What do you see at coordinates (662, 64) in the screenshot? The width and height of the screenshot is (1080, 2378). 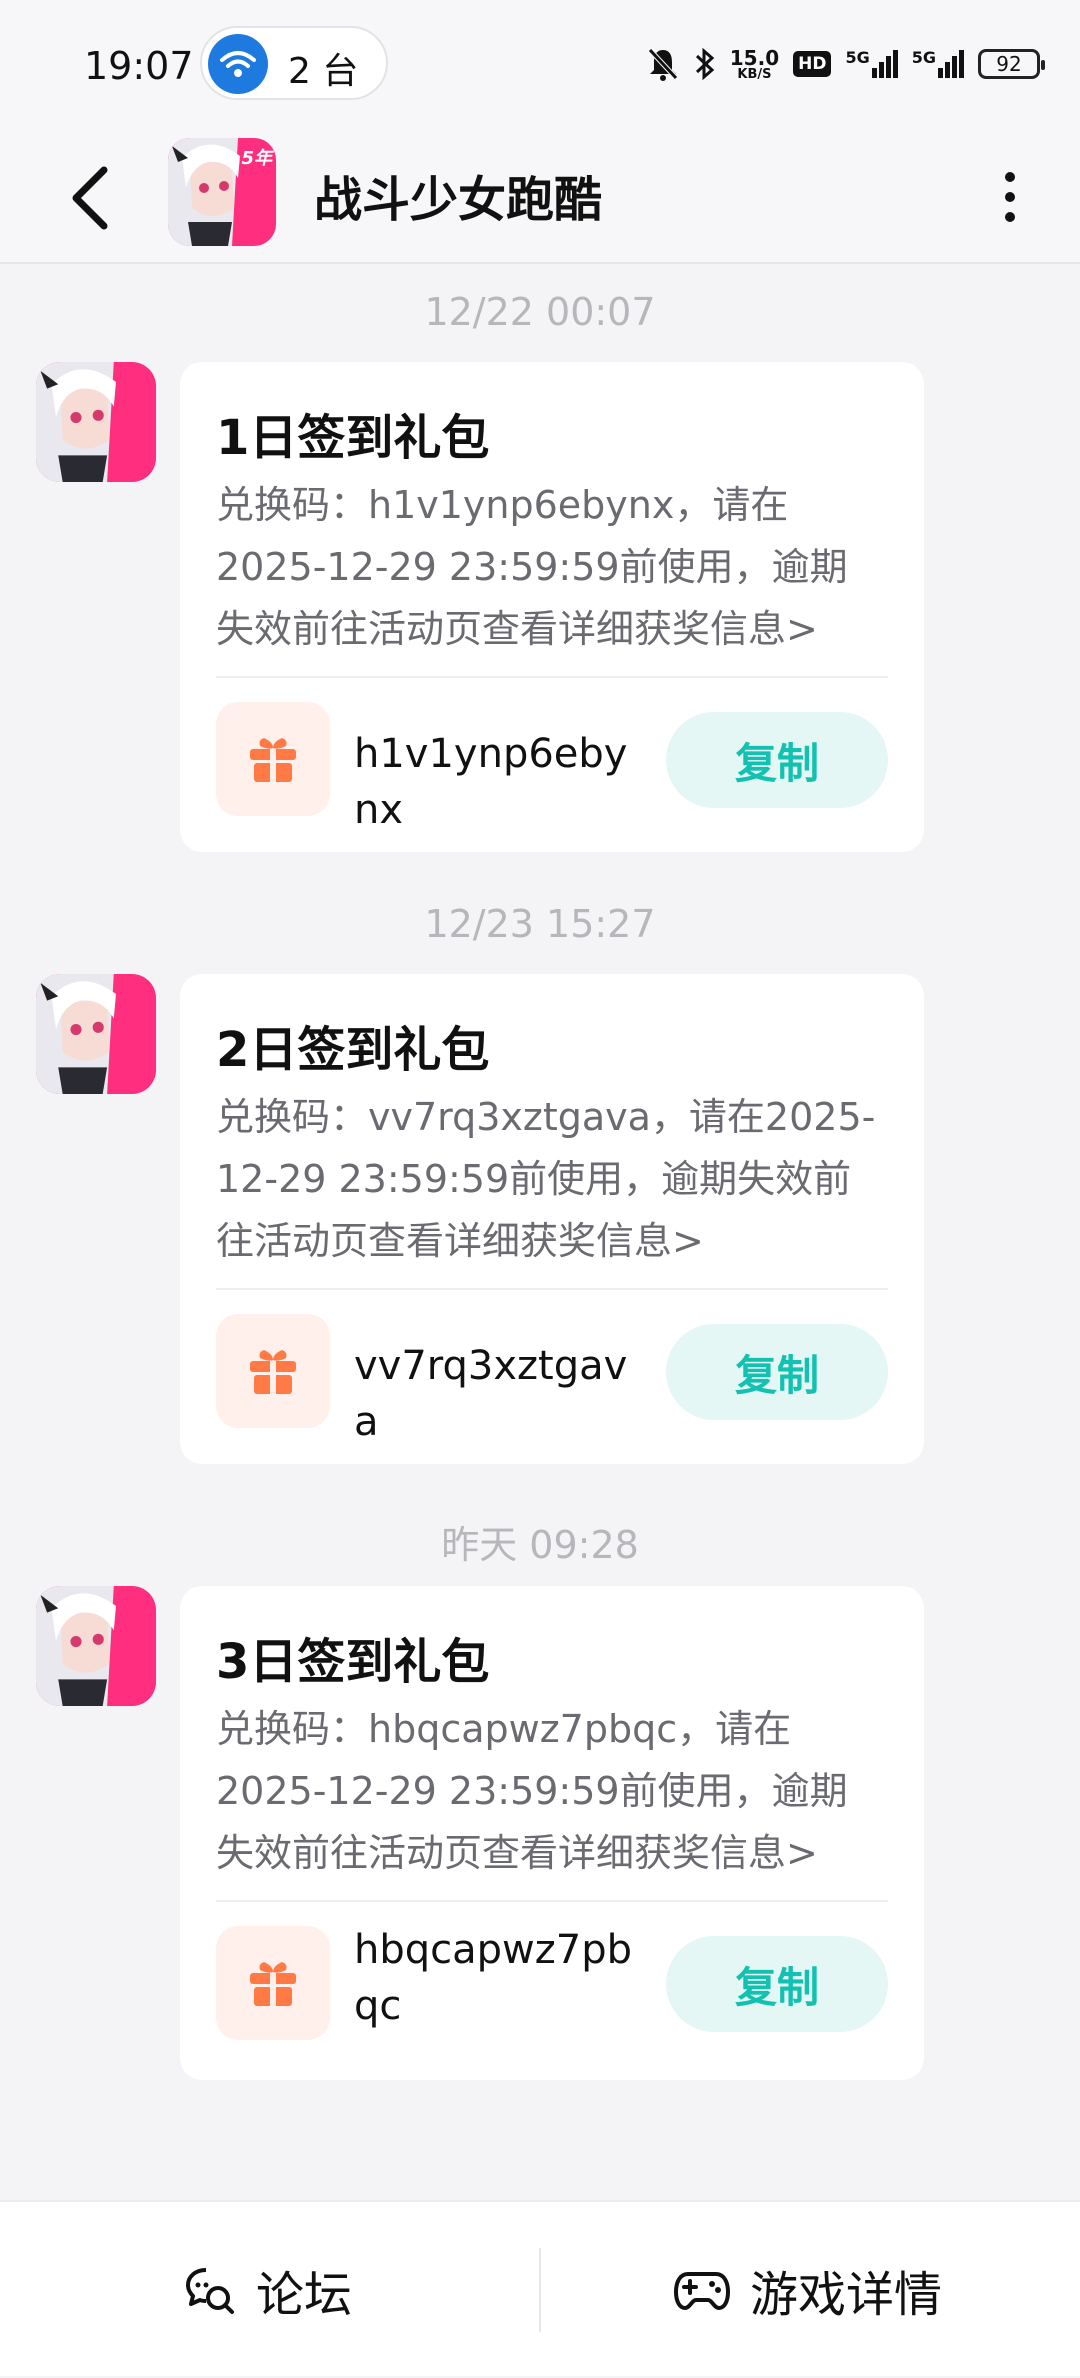 I see `mute-bell-icon` at bounding box center [662, 64].